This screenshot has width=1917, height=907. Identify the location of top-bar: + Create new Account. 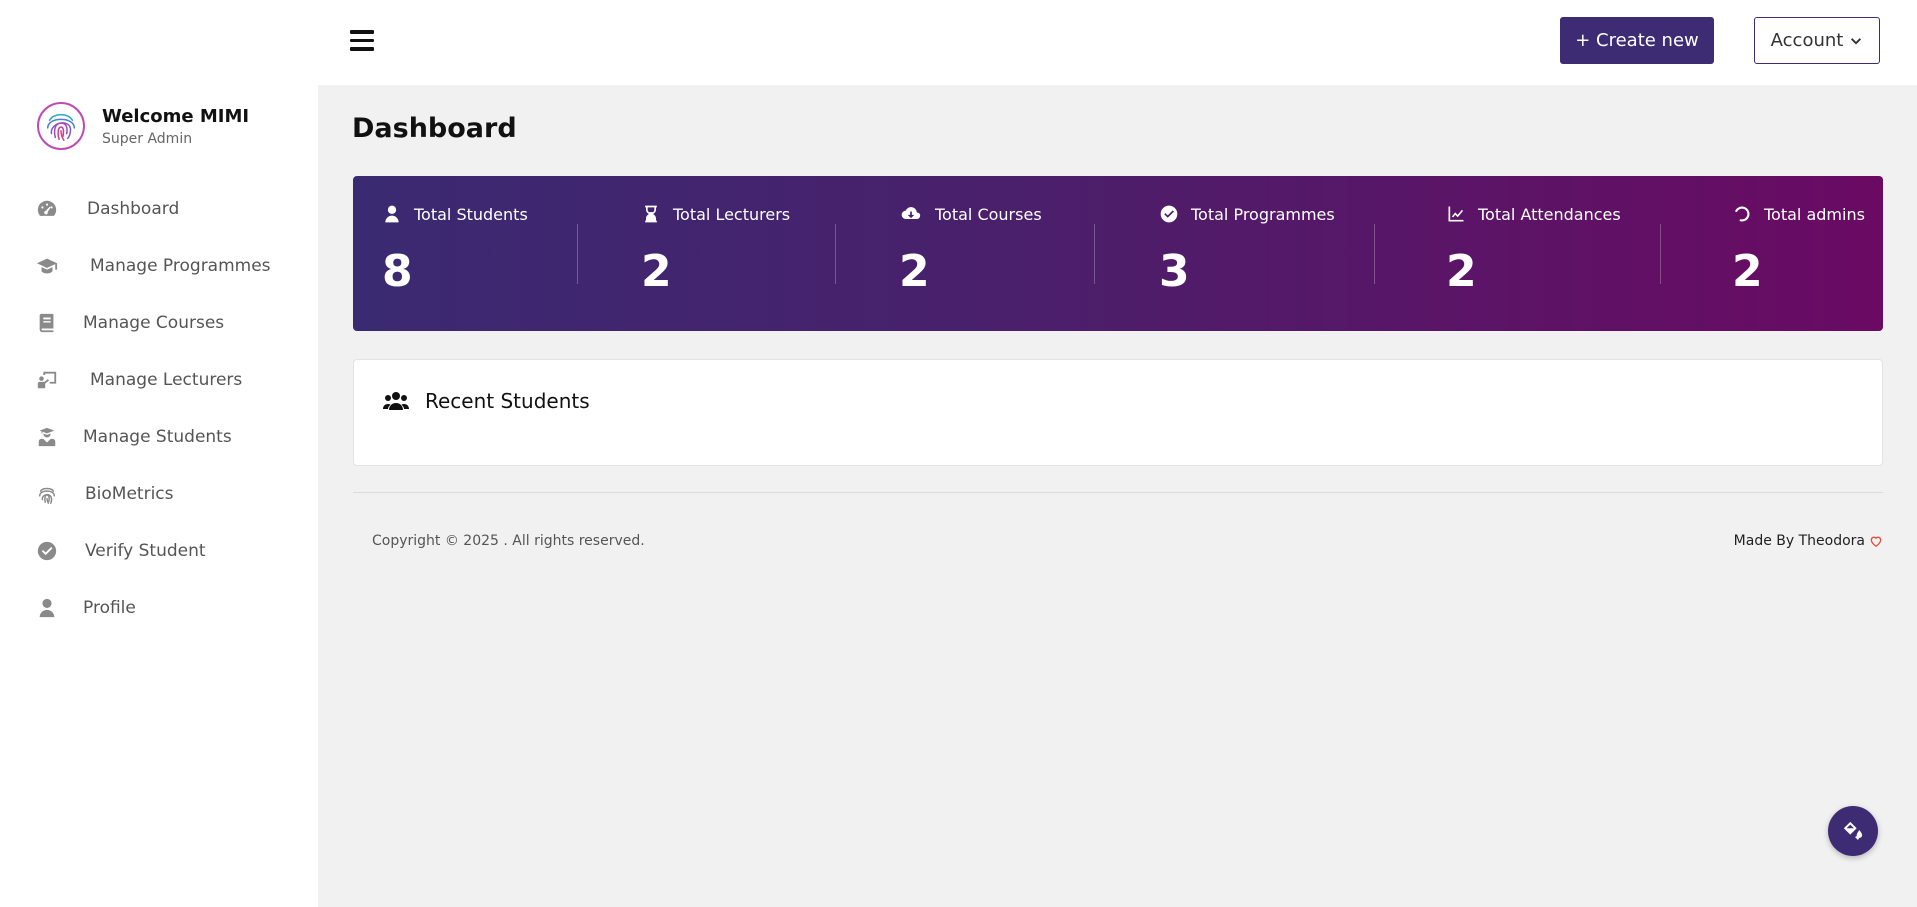
(958, 42).